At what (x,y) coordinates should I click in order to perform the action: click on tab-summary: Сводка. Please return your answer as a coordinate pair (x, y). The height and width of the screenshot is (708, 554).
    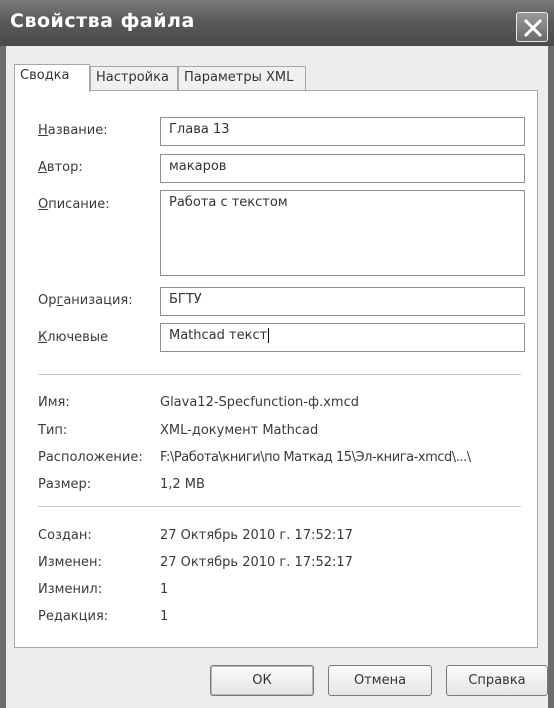
    Looking at the image, I should click on (52, 78).